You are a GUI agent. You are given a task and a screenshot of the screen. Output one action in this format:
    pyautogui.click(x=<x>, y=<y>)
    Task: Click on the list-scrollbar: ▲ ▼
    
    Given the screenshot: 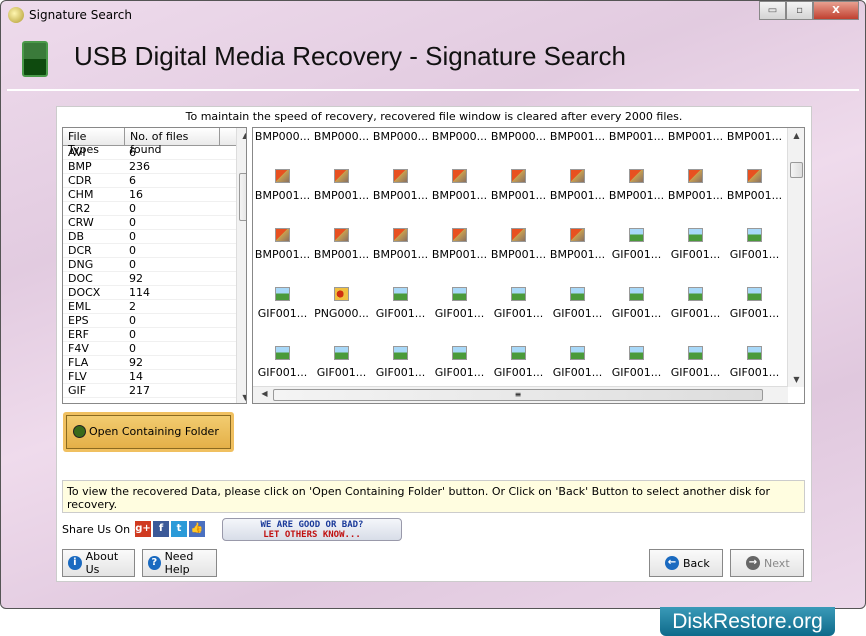 What is the action you would take?
    pyautogui.click(x=241, y=265)
    